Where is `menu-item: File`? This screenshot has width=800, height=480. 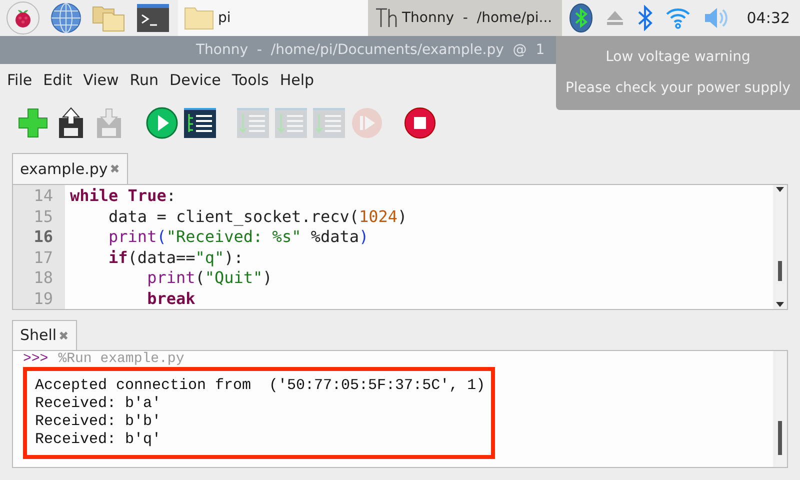 menu-item: File is located at coordinates (19, 80).